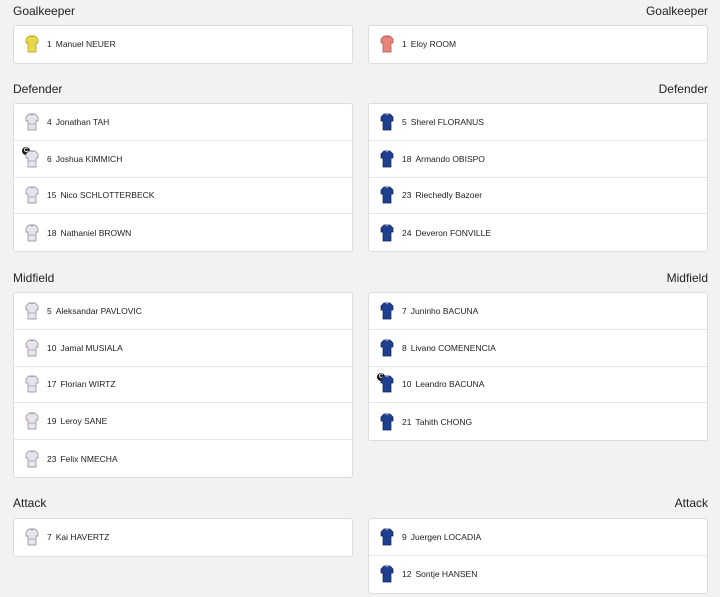 The width and height of the screenshot is (720, 597). I want to click on player-name: Deveron FONVILLE, so click(453, 232).